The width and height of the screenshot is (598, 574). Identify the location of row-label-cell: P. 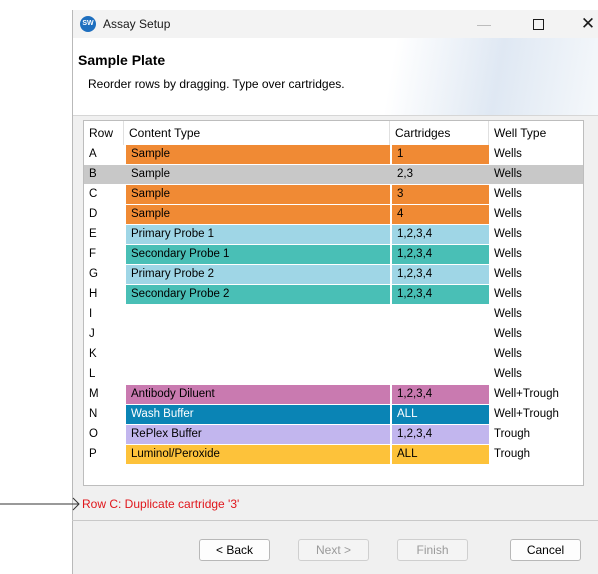
(93, 454).